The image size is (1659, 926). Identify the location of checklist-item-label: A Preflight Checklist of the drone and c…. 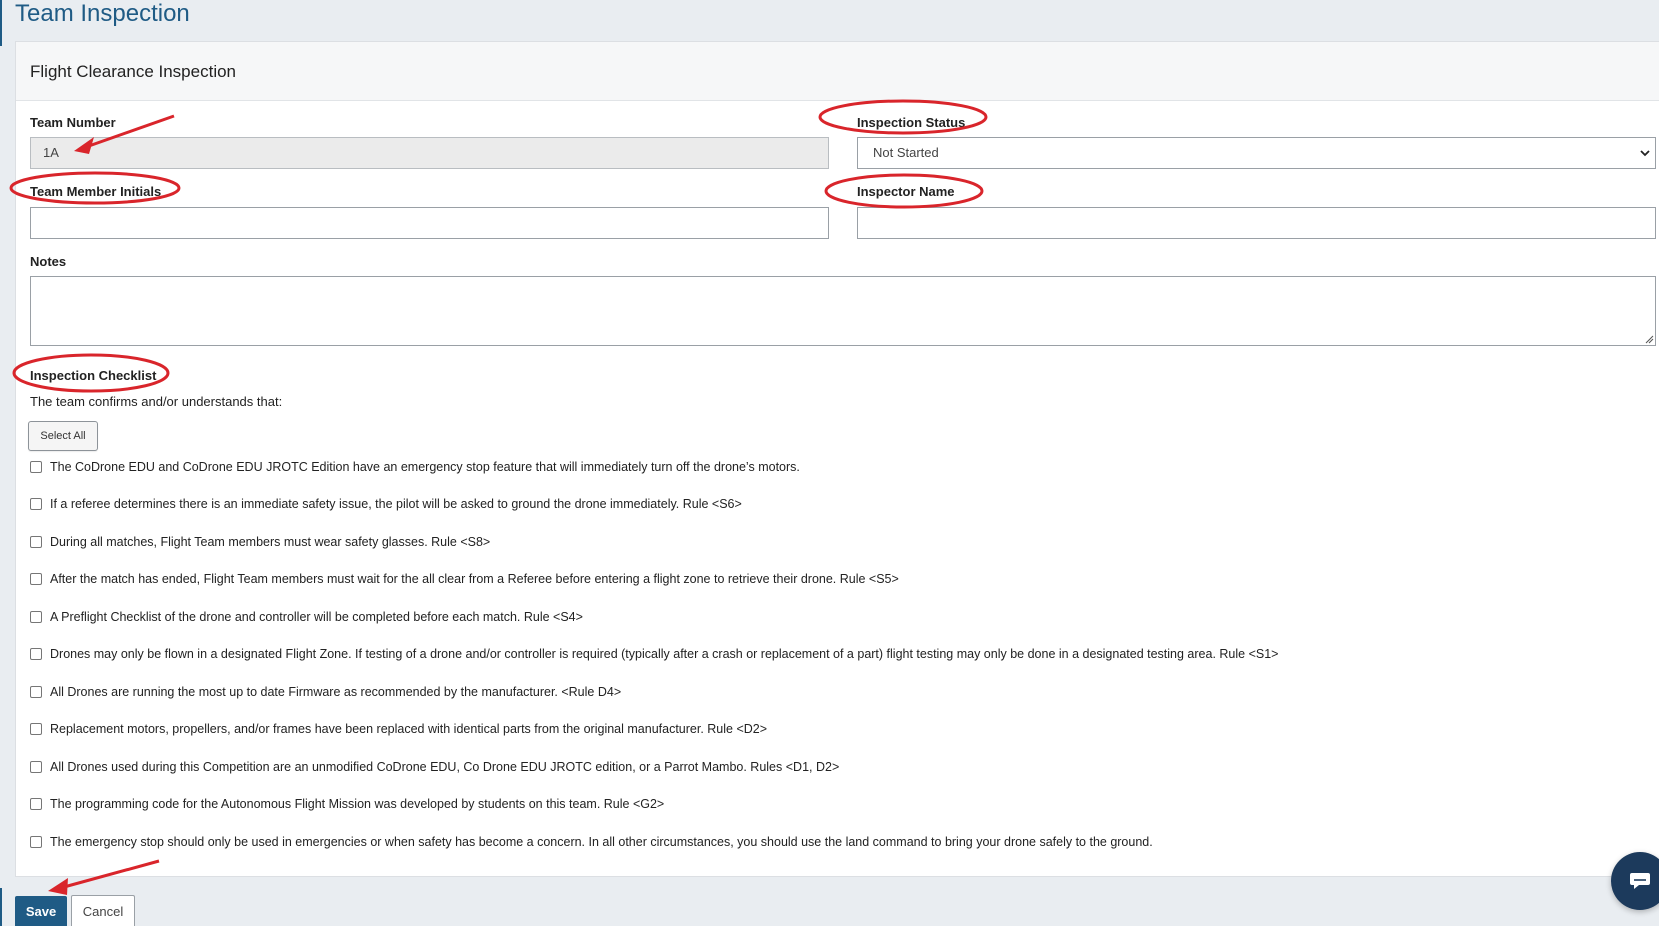
(316, 617).